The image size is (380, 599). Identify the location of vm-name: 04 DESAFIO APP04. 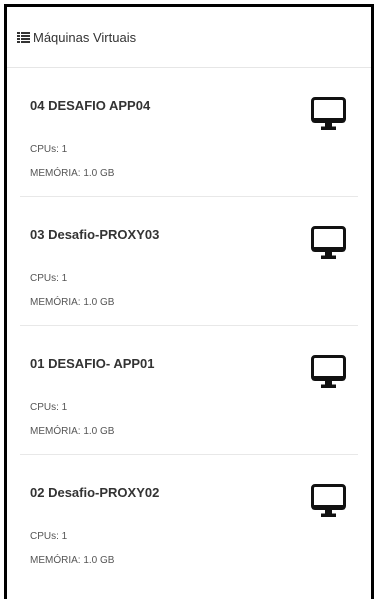
(90, 105).